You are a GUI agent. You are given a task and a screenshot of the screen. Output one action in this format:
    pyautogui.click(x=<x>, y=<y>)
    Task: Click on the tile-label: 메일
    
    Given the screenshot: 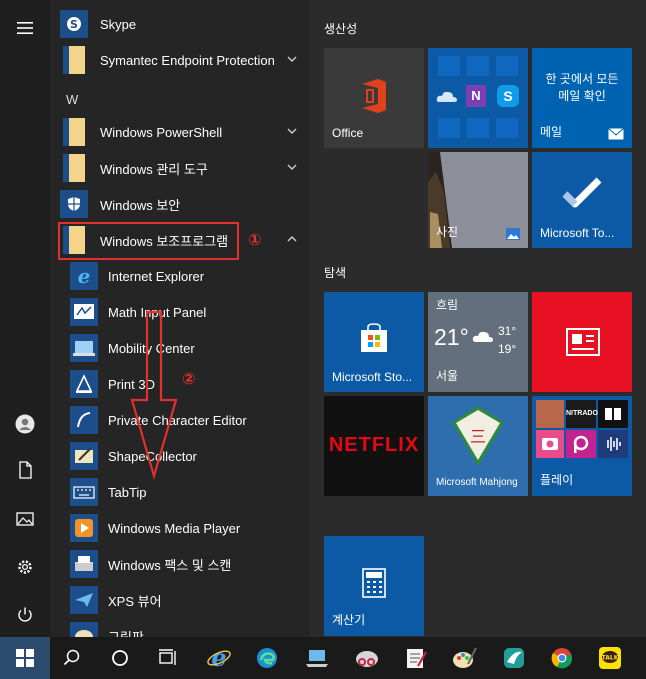 What is the action you would take?
    pyautogui.click(x=551, y=132)
    